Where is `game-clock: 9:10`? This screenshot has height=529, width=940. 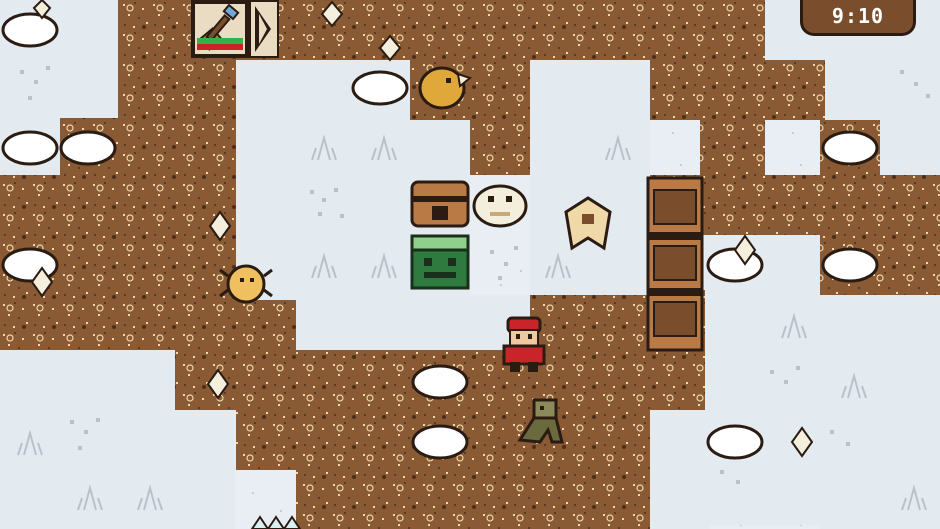
game-clock: 9:10 is located at coordinates (858, 18).